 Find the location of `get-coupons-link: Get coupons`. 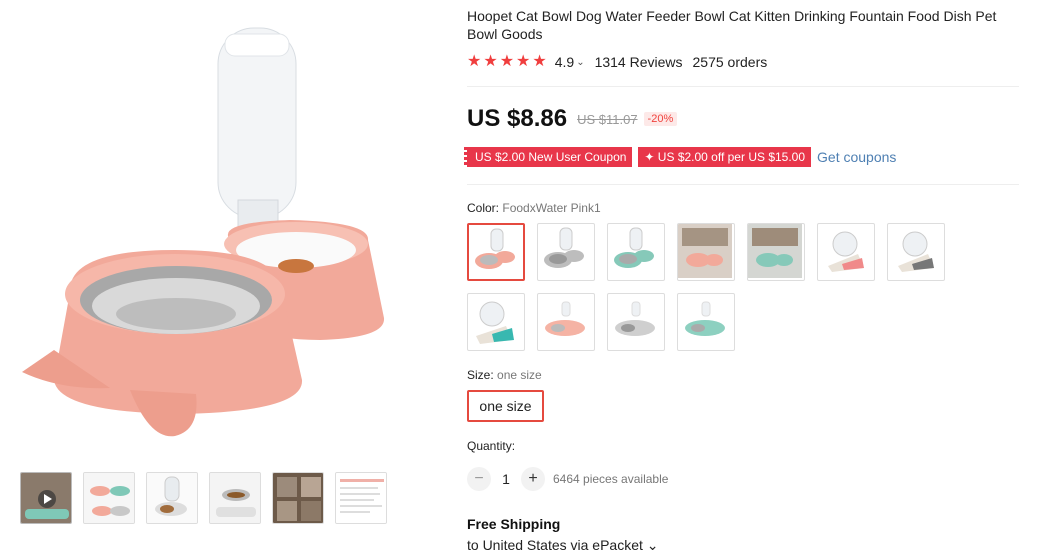

get-coupons-link: Get coupons is located at coordinates (856, 157).